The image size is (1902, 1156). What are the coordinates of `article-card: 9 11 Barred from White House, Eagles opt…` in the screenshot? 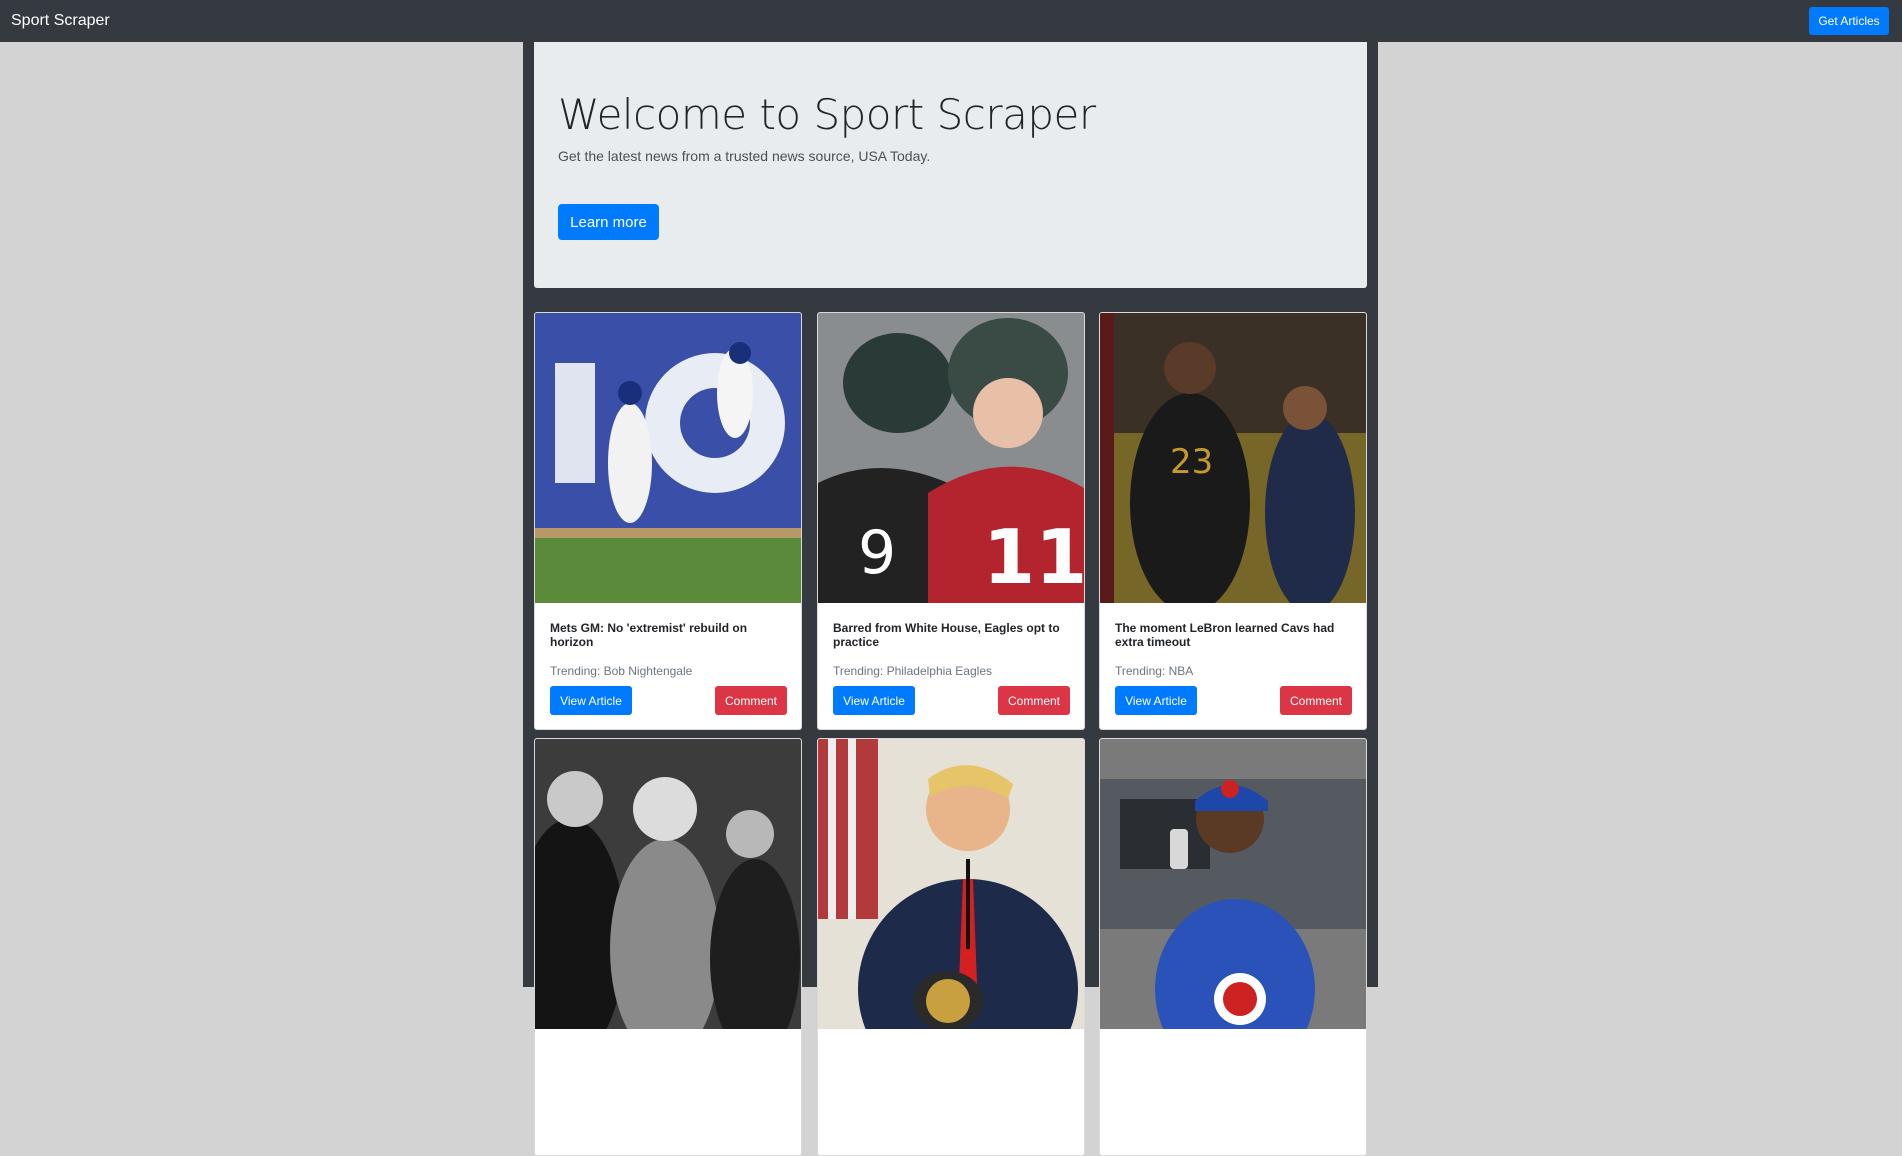 It's located at (951, 521).